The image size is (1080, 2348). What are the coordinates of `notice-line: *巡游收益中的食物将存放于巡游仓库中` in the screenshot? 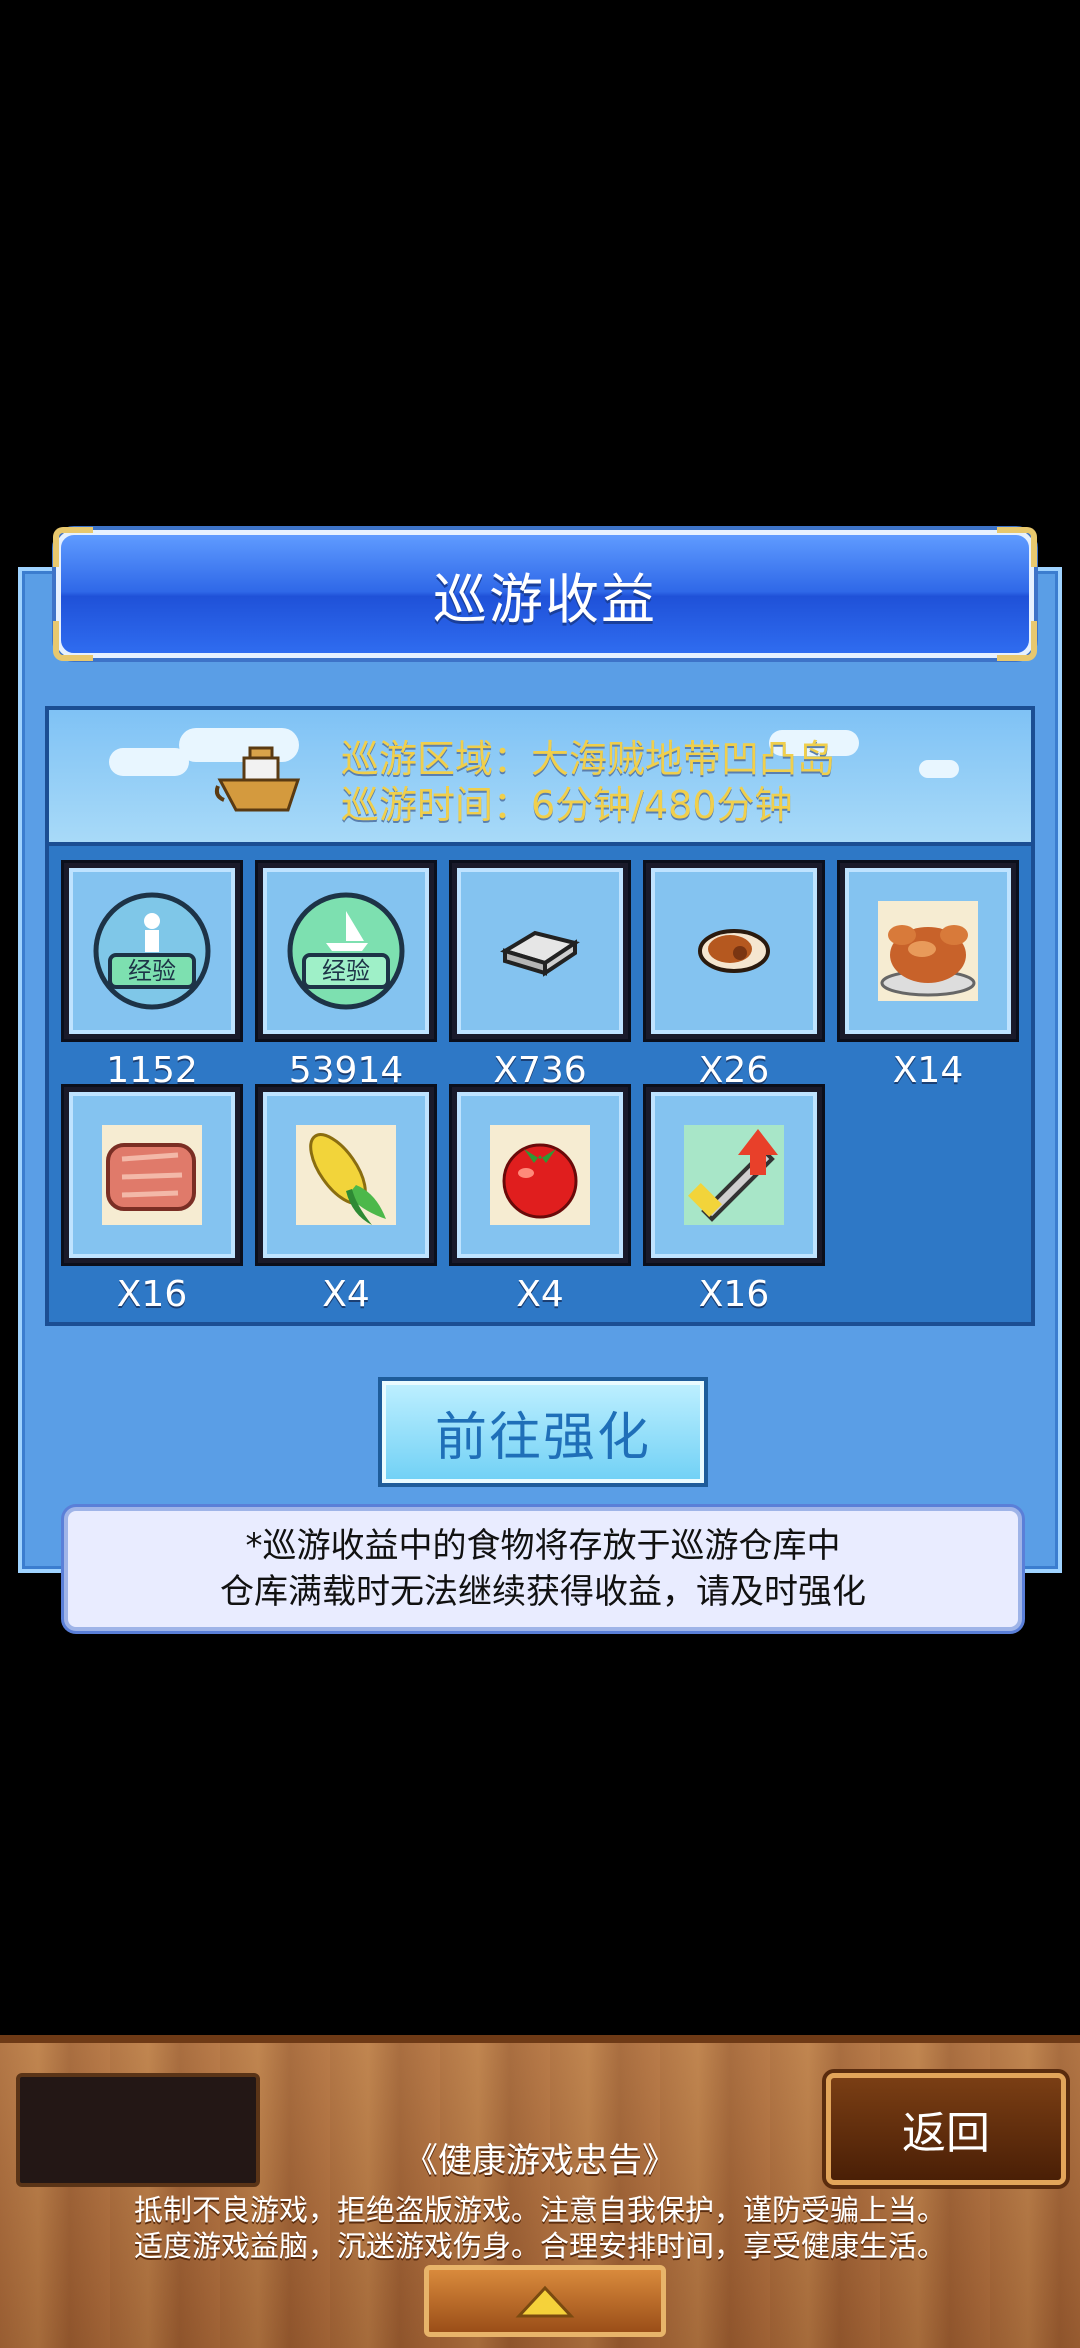 It's located at (543, 1546).